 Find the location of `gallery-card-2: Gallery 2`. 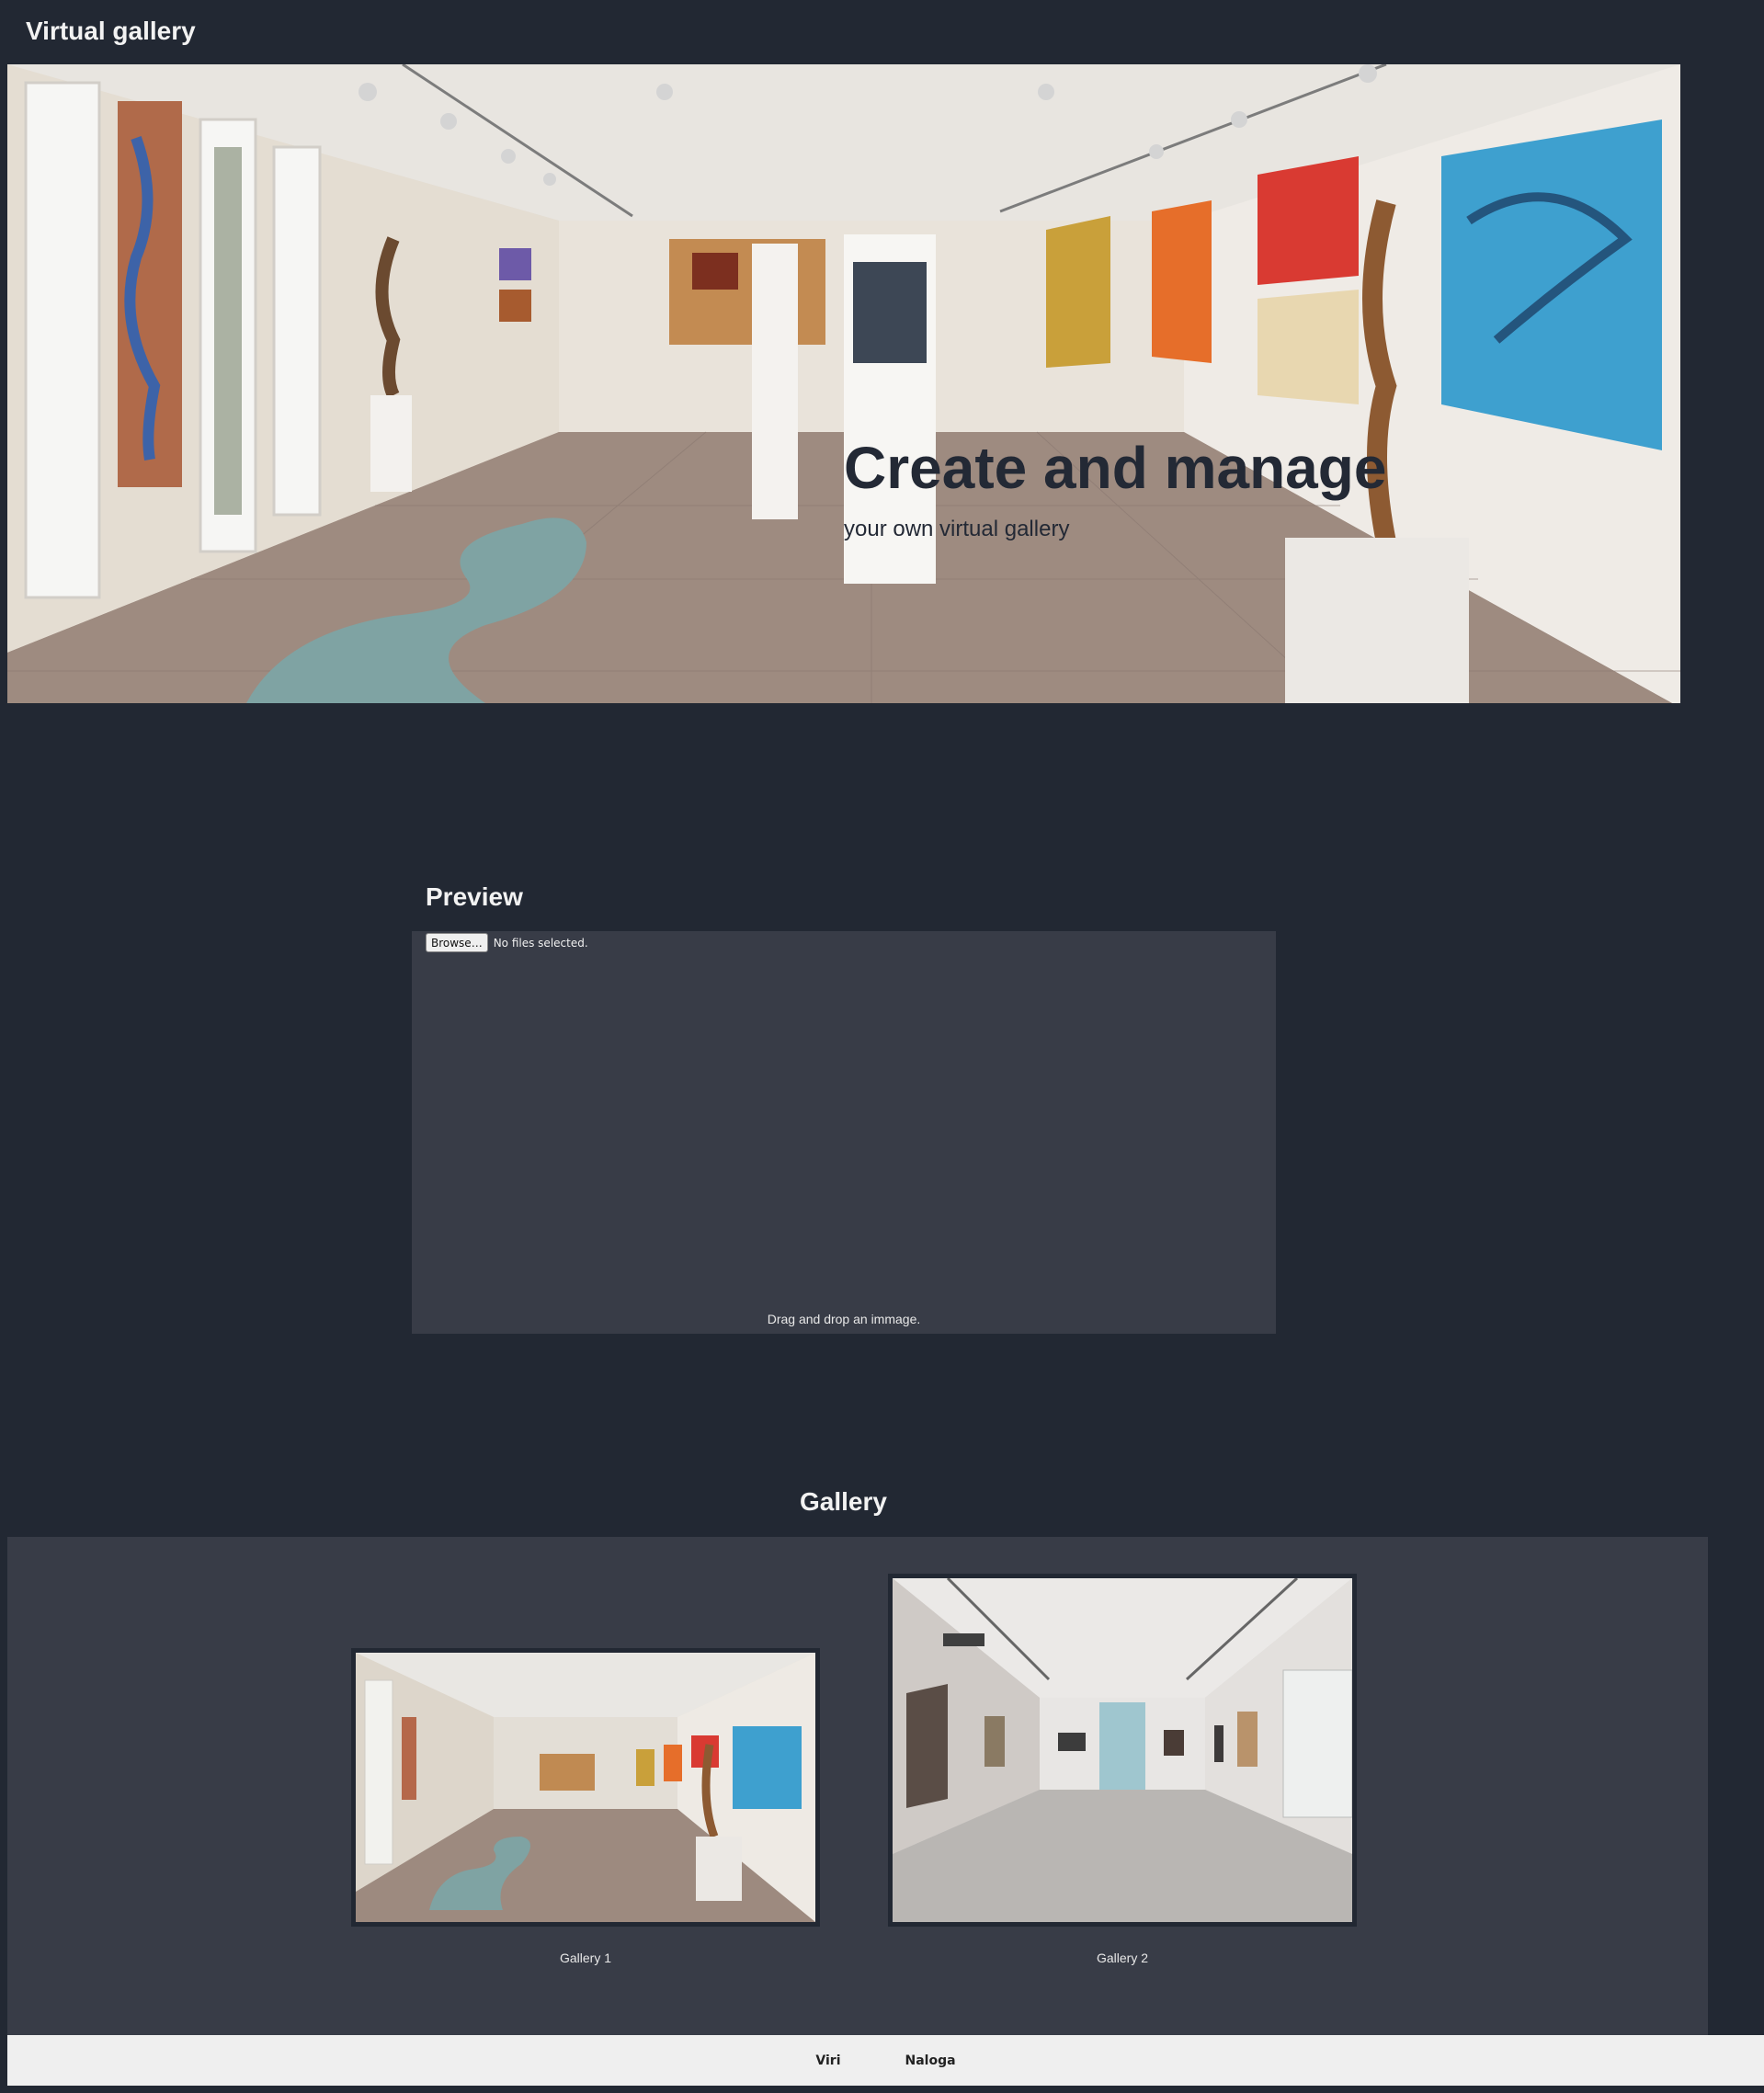

gallery-card-2: Gallery 2 is located at coordinates (1122, 1769).